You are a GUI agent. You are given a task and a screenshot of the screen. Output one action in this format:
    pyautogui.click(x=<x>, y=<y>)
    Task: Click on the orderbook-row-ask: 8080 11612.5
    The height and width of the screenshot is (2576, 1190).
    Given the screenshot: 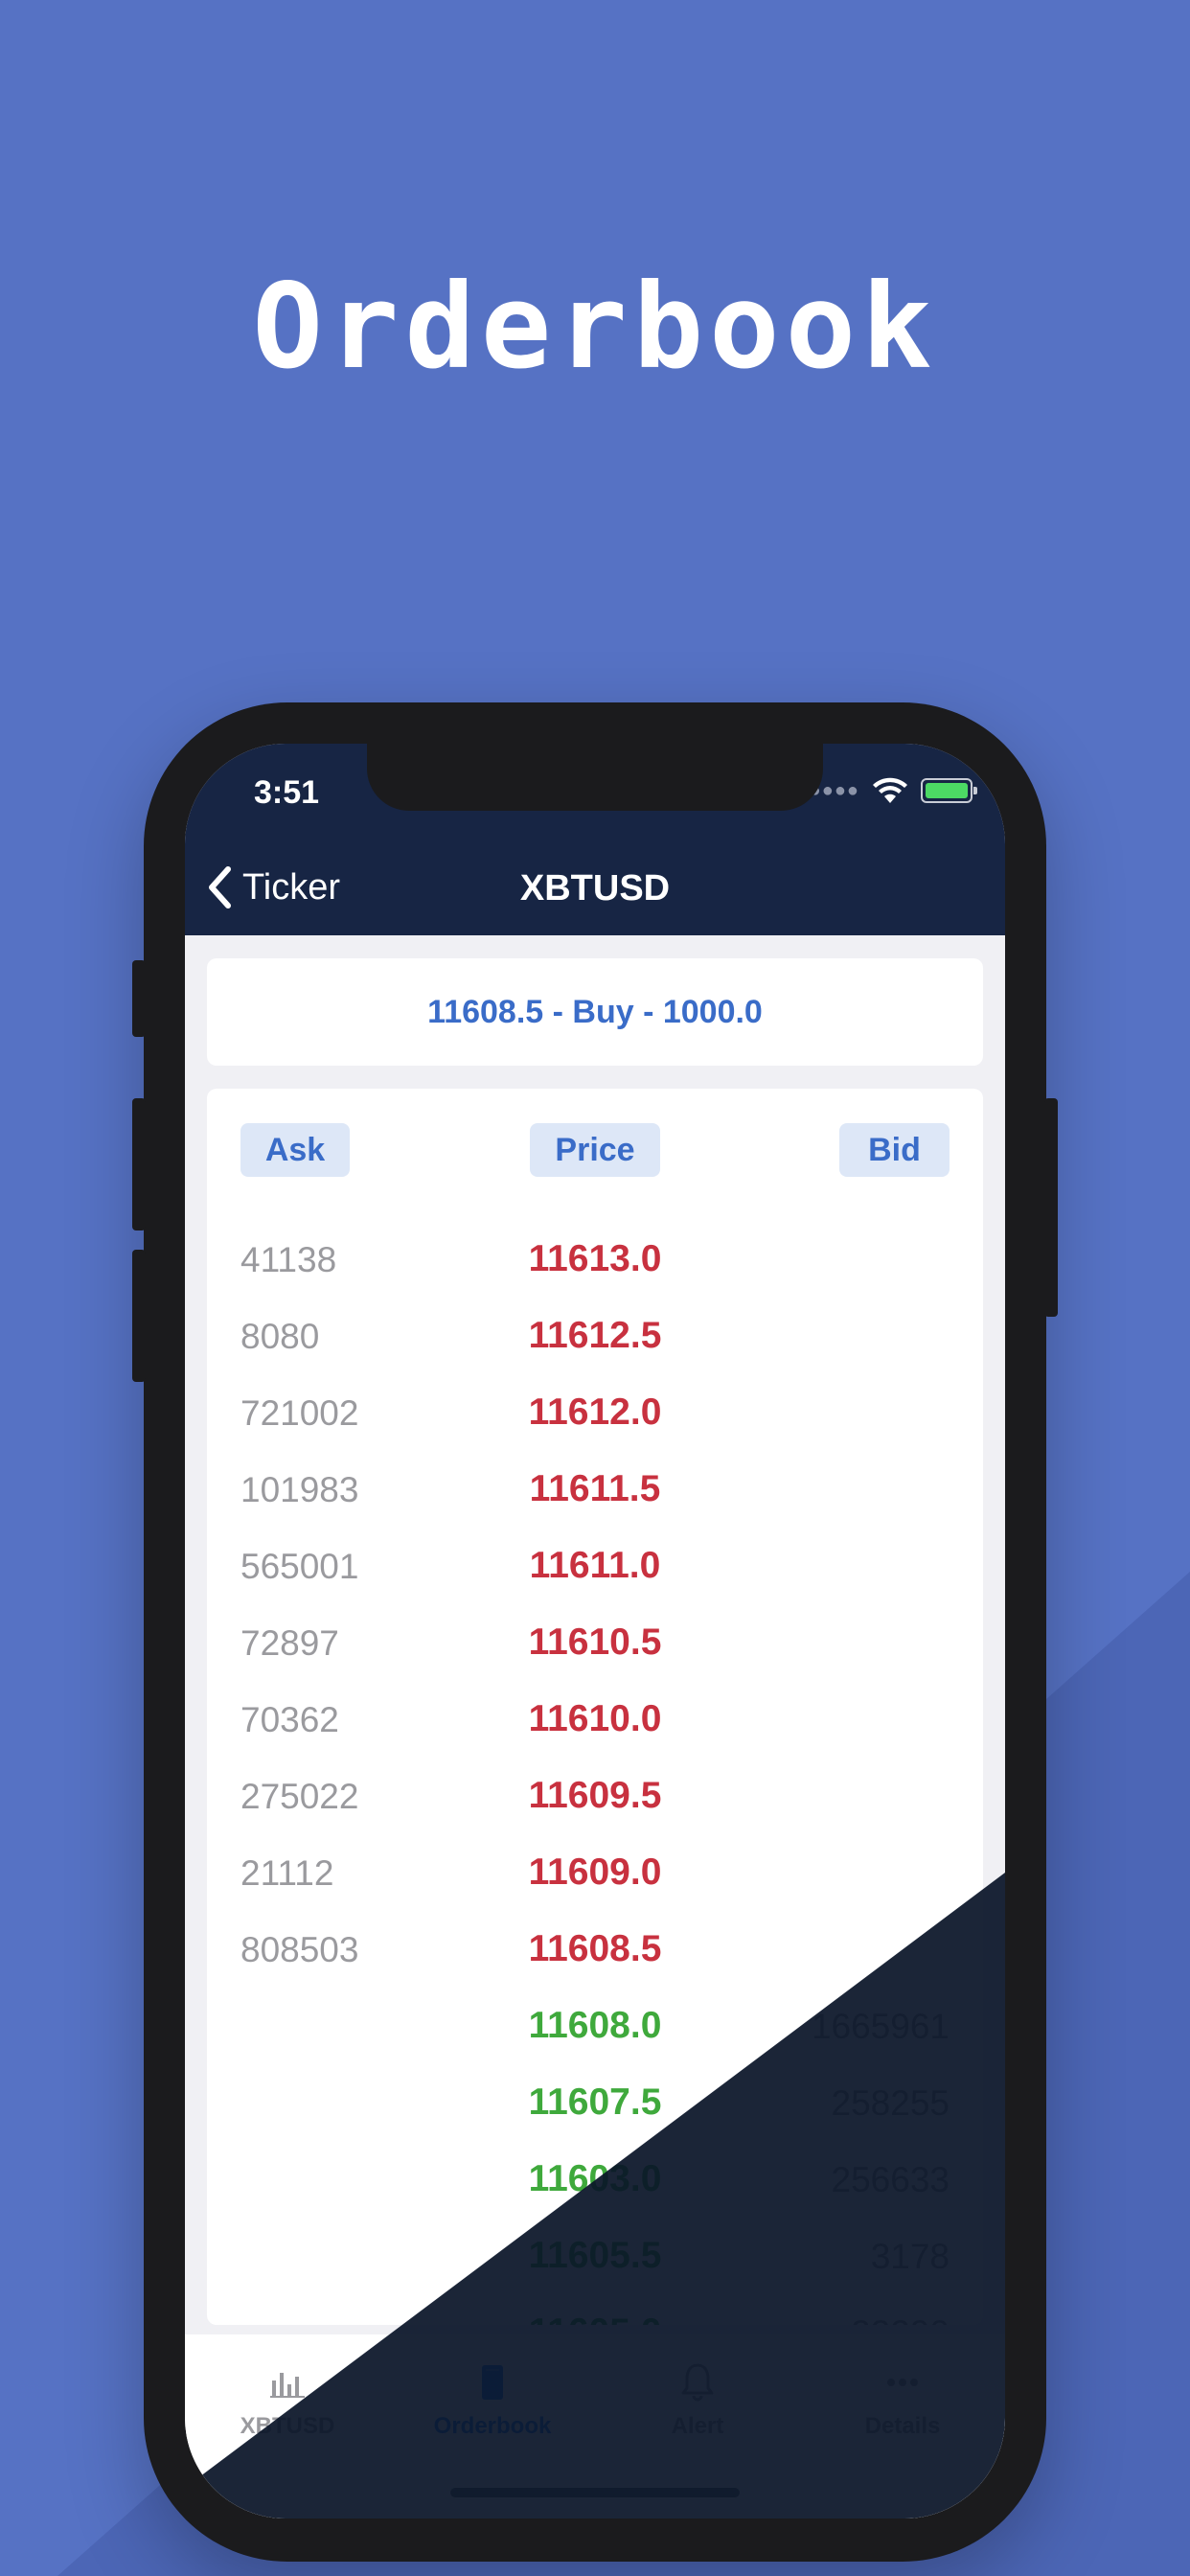 What is the action you would take?
    pyautogui.click(x=595, y=1338)
    